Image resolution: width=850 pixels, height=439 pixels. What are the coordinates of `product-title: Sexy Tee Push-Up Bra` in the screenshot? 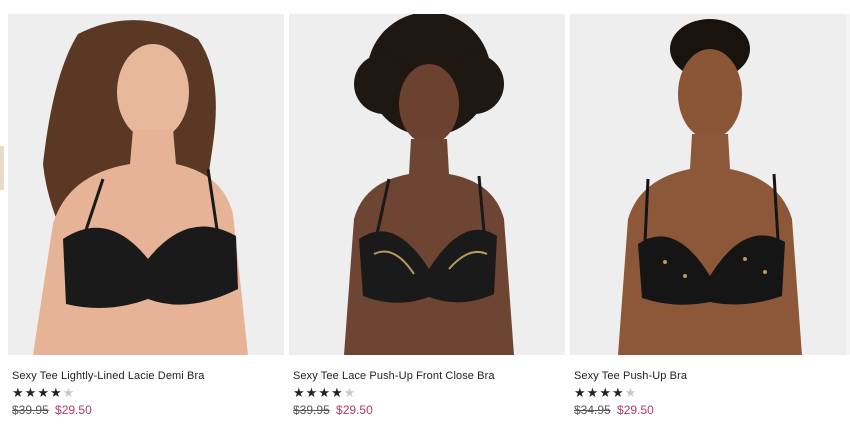 It's located at (710, 376).